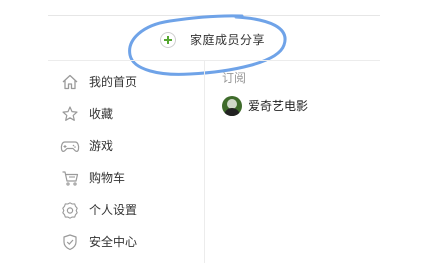 The width and height of the screenshot is (440, 263). I want to click on shield-icon, so click(70, 242).